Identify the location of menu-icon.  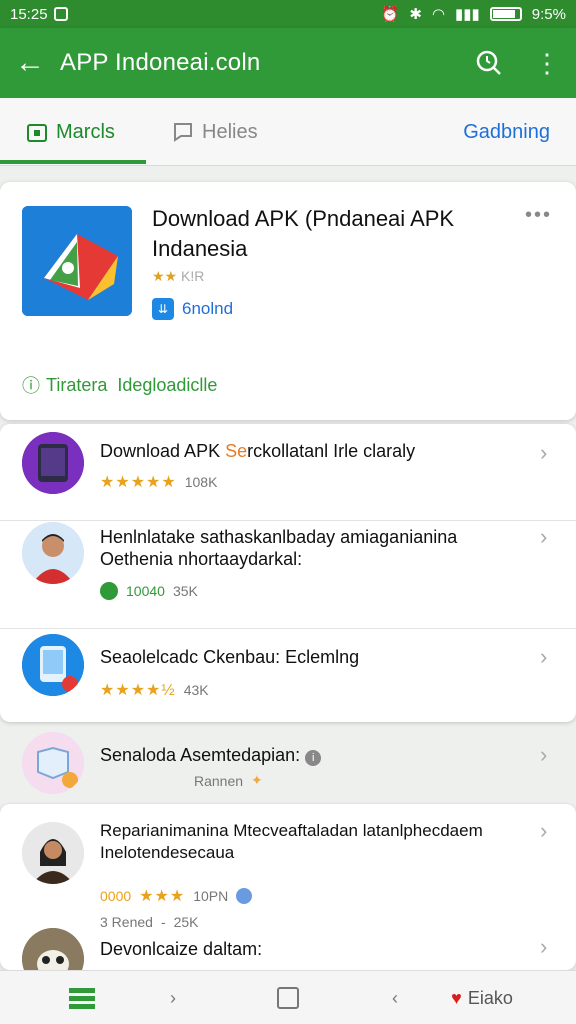
(82, 997).